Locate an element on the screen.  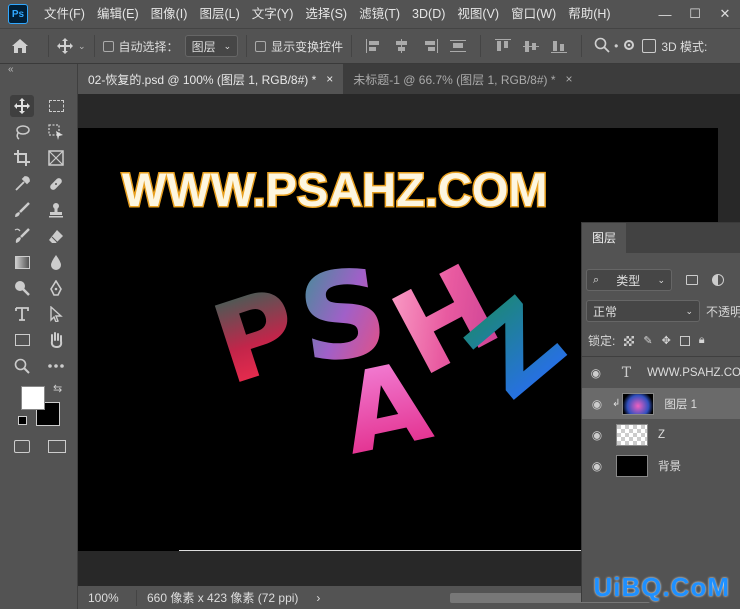
watermark: UiBQ.CoM is located at coordinates (661, 587).